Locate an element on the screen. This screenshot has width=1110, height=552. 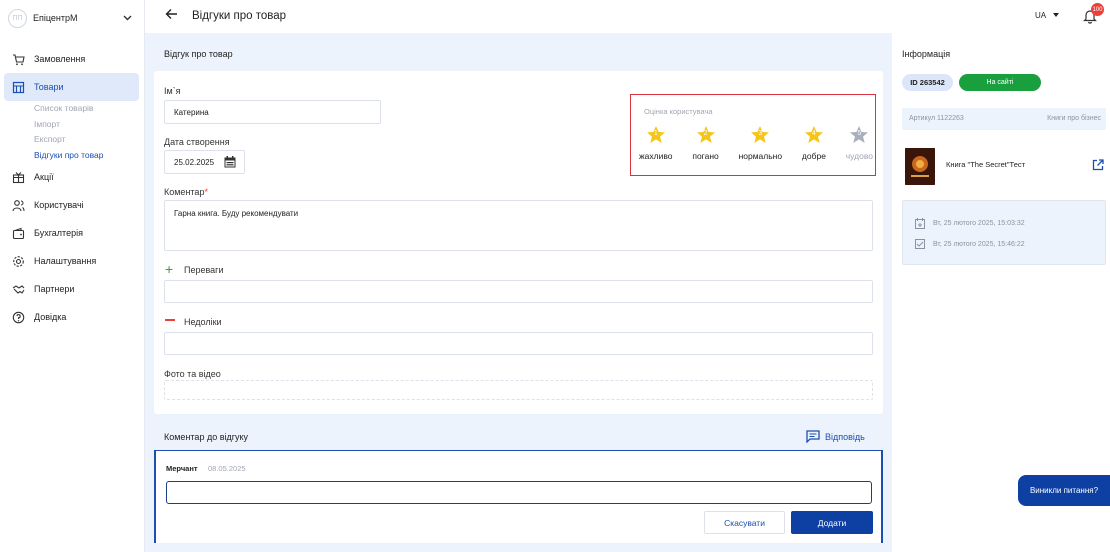
created-date: Вт, 25 лютого 2025, 15:03:32 is located at coordinates (979, 223).